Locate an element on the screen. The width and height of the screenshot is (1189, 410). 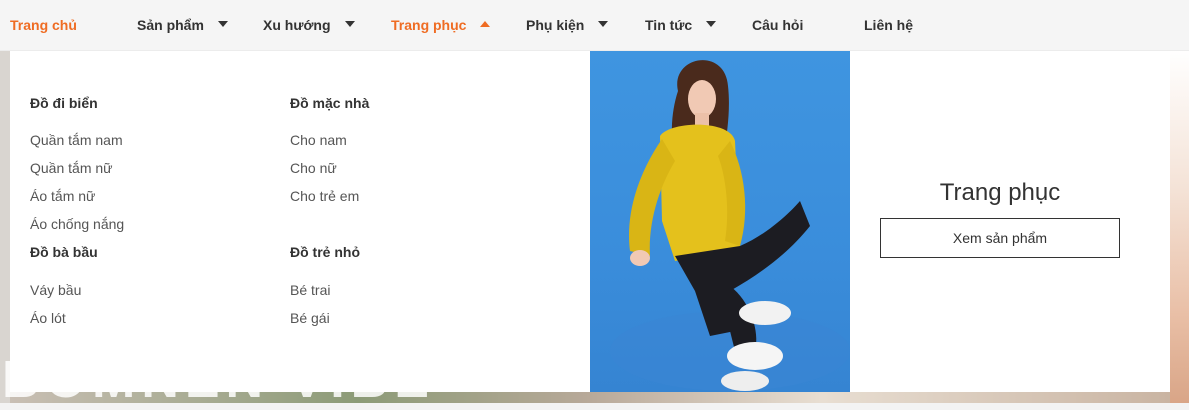
nav-item-label: Sản phẩm is located at coordinates (170, 25).